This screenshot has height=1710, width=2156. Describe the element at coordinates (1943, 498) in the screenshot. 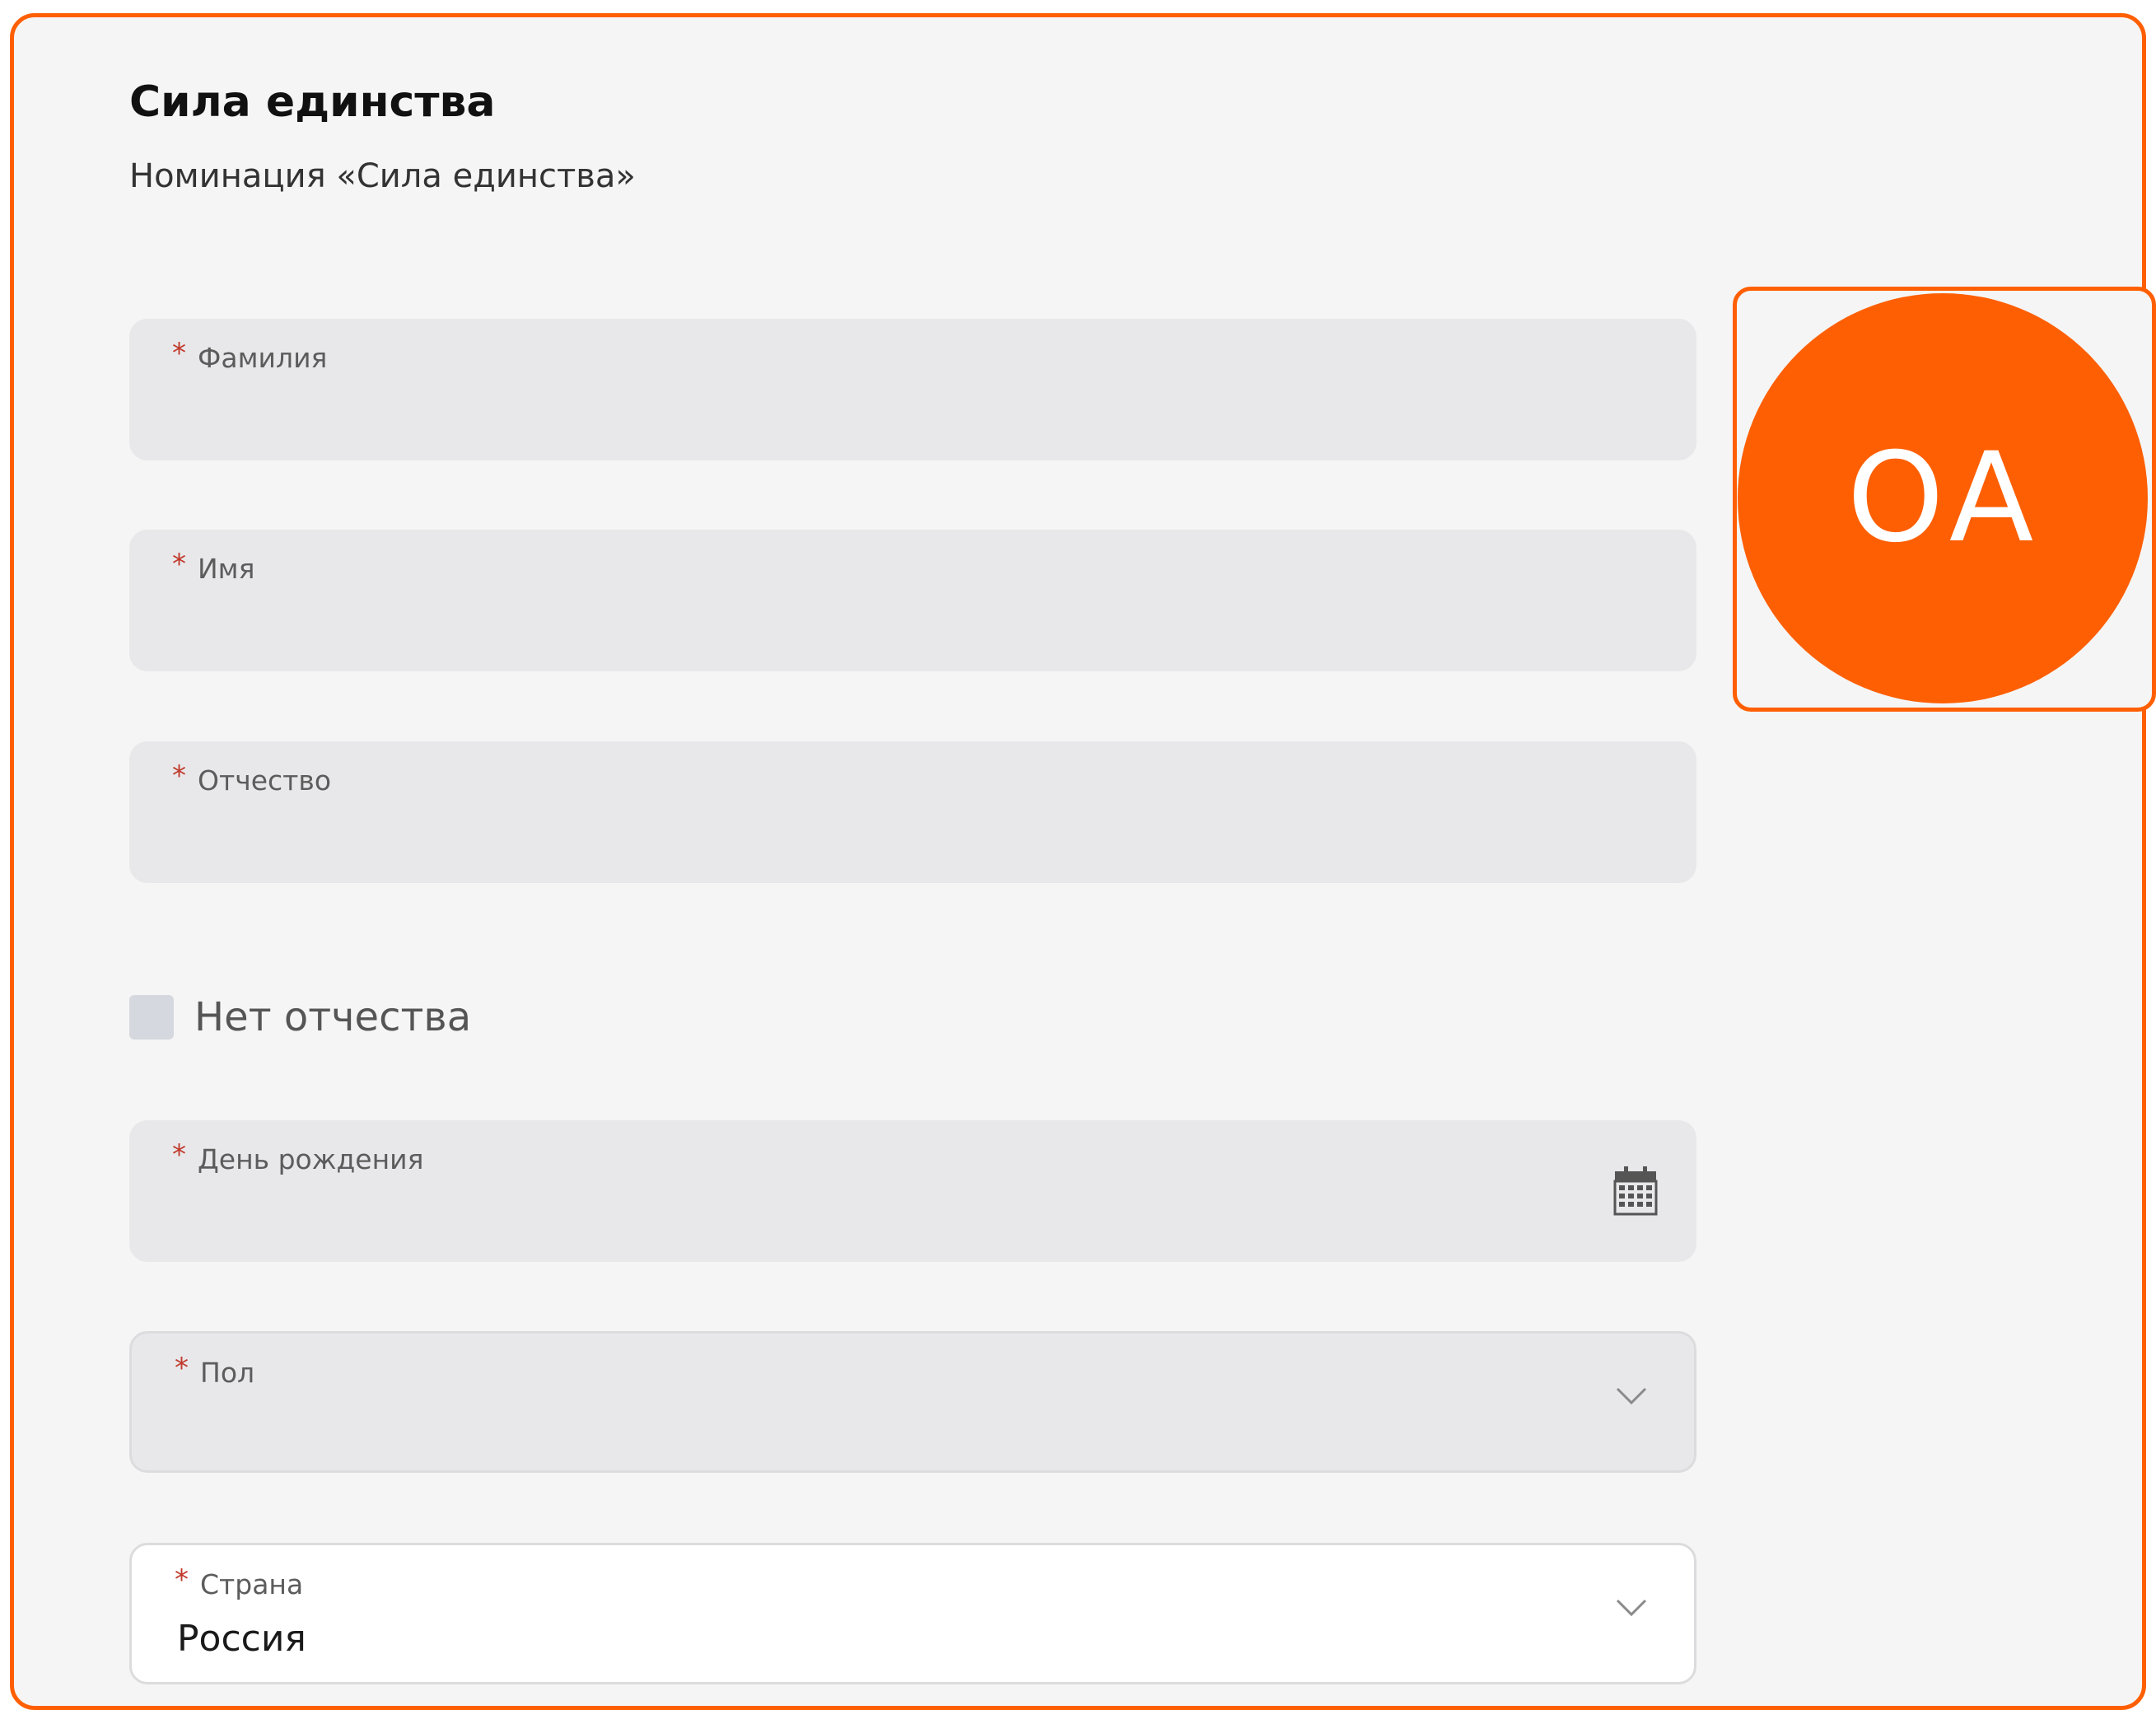

I see `avatar: ОА` at that location.